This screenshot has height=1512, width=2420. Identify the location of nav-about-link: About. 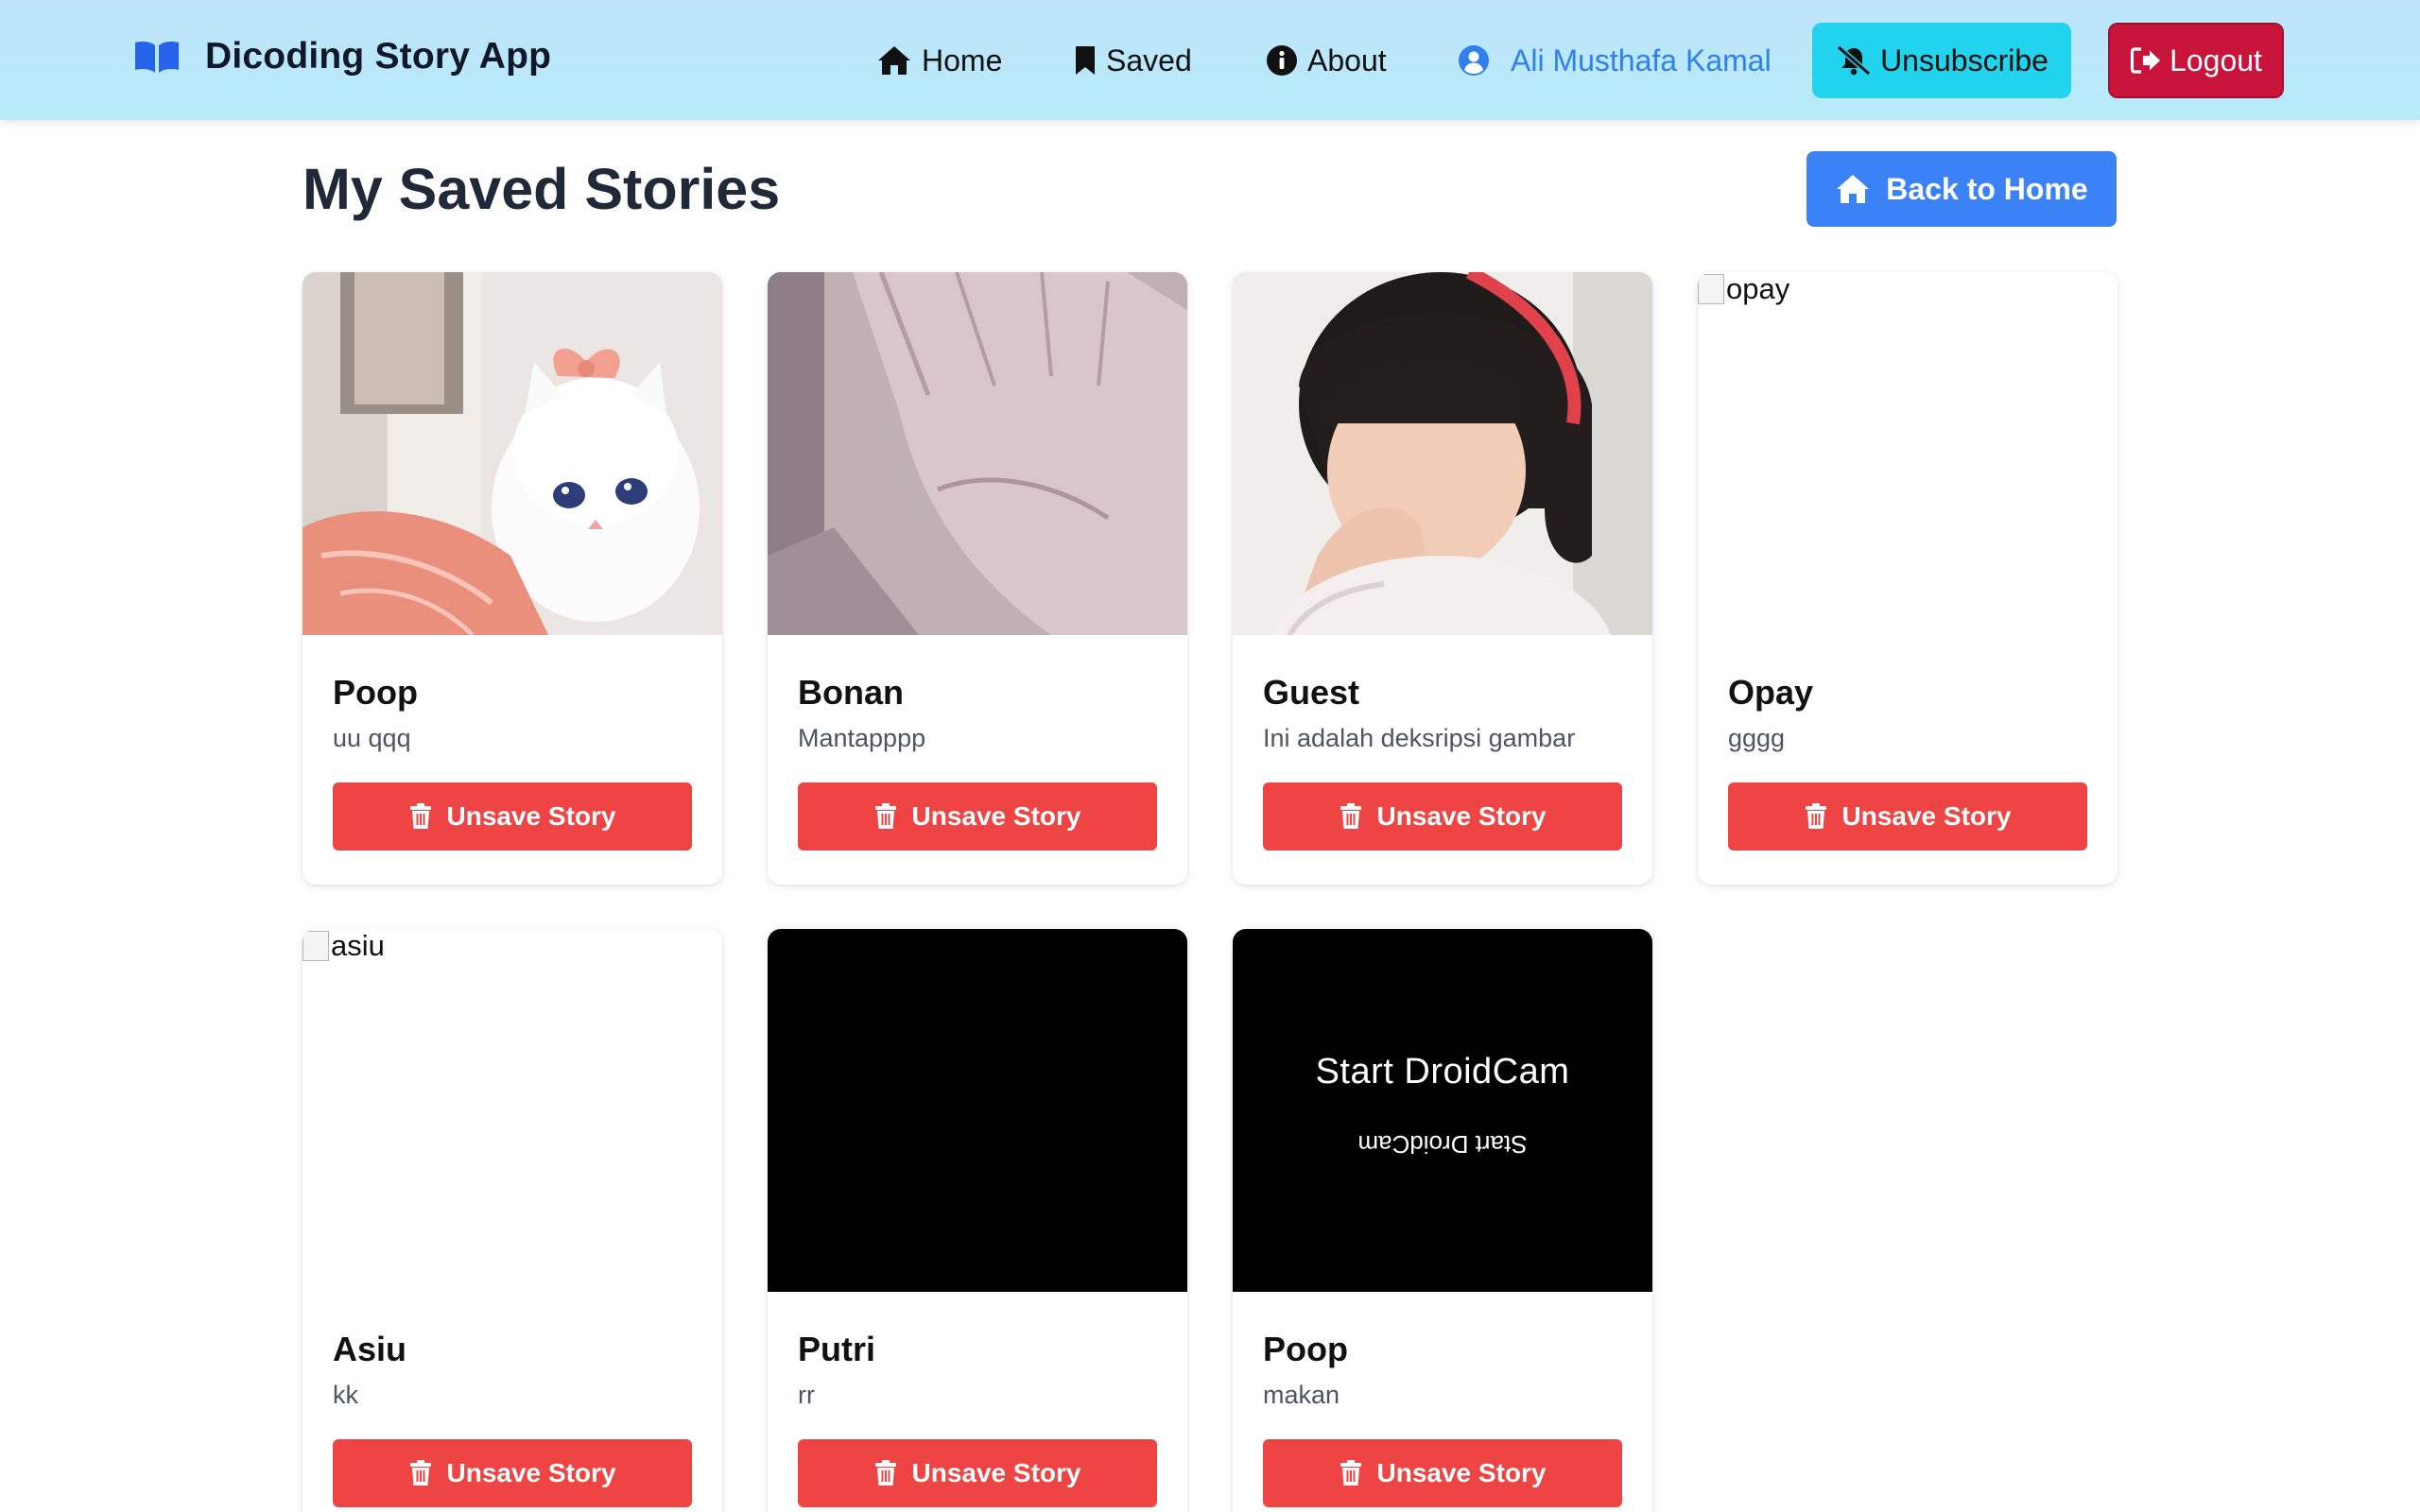
(1326, 60).